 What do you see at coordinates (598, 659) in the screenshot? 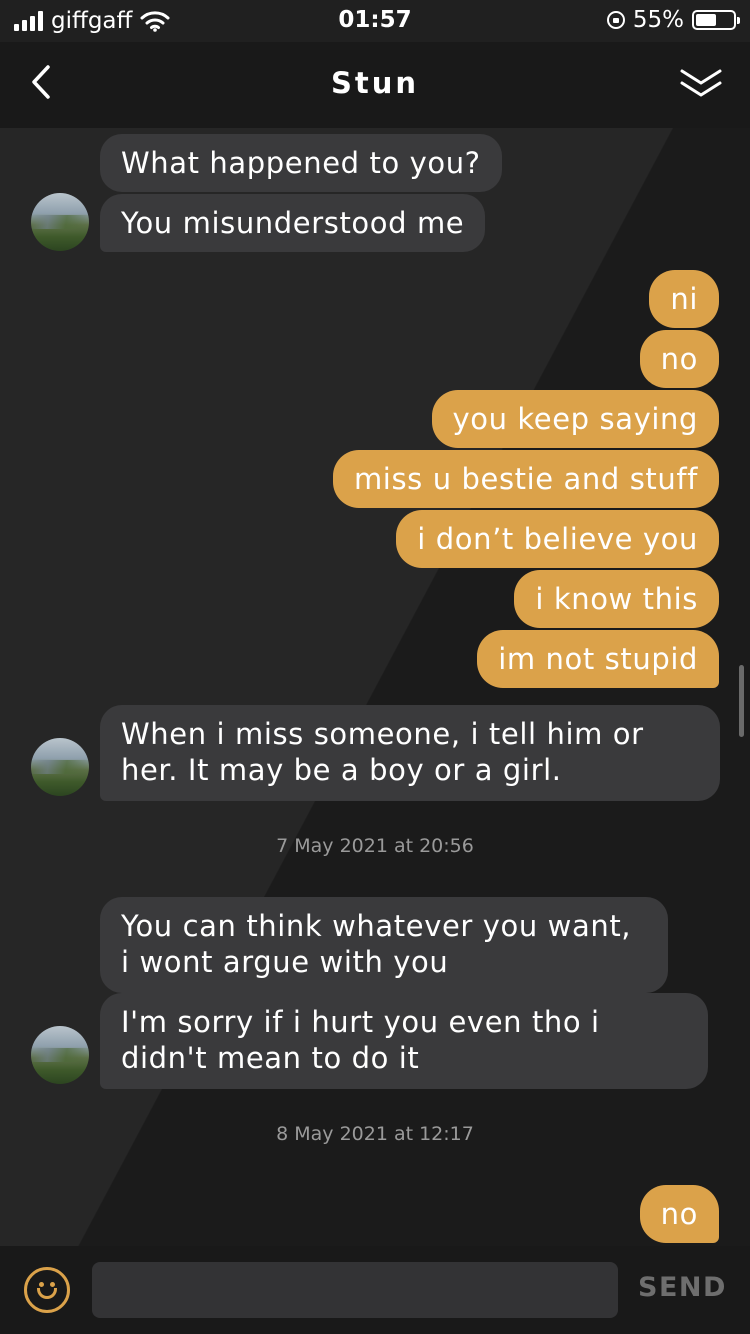
I see `message-bubble: im not stupid` at bounding box center [598, 659].